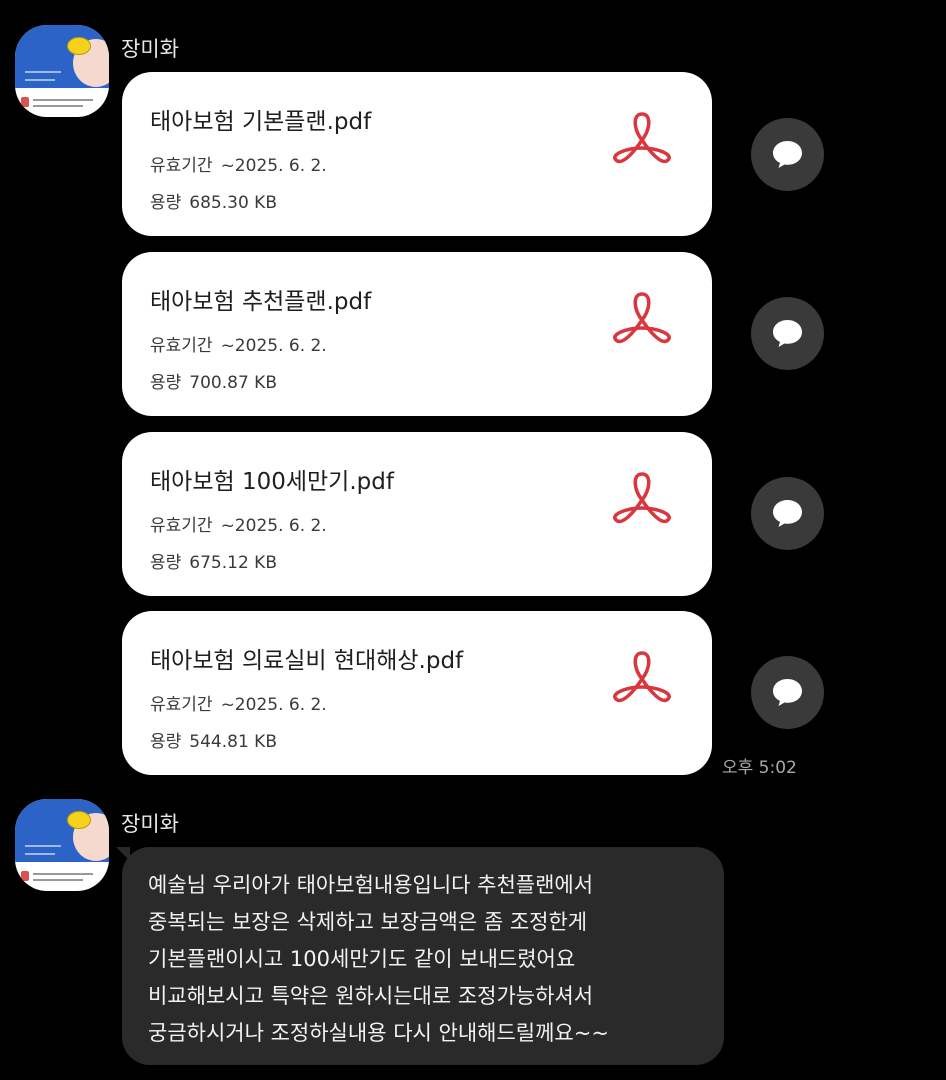 The height and width of the screenshot is (1080, 946). What do you see at coordinates (272, 482) in the screenshot?
I see `file-name: 태아보험 100세만기.pdf` at bounding box center [272, 482].